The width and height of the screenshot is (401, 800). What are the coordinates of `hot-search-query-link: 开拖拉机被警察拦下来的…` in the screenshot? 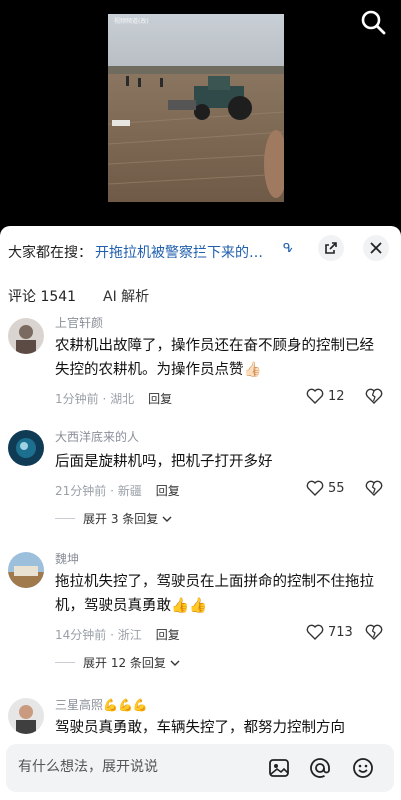 It's located at (179, 252).